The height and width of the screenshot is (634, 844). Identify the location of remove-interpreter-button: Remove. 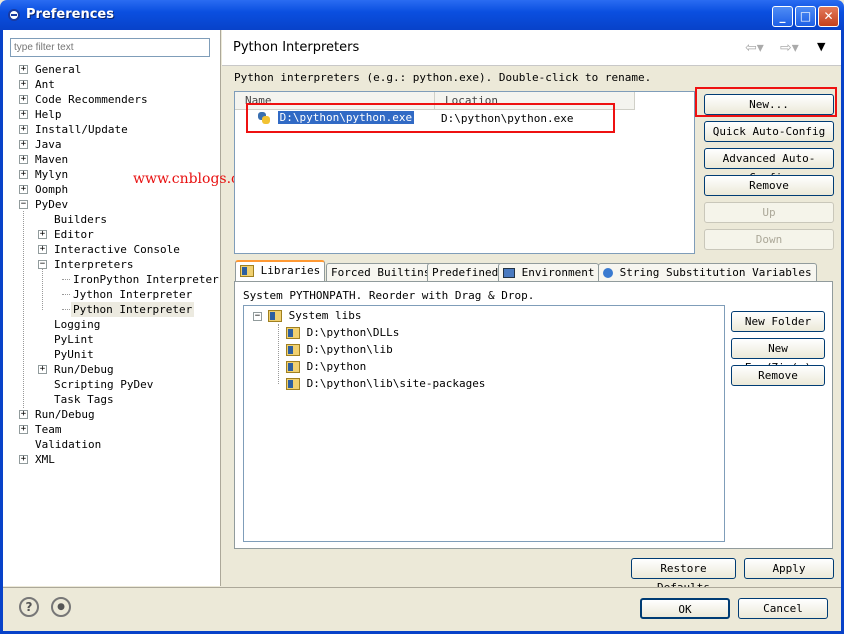
(769, 185).